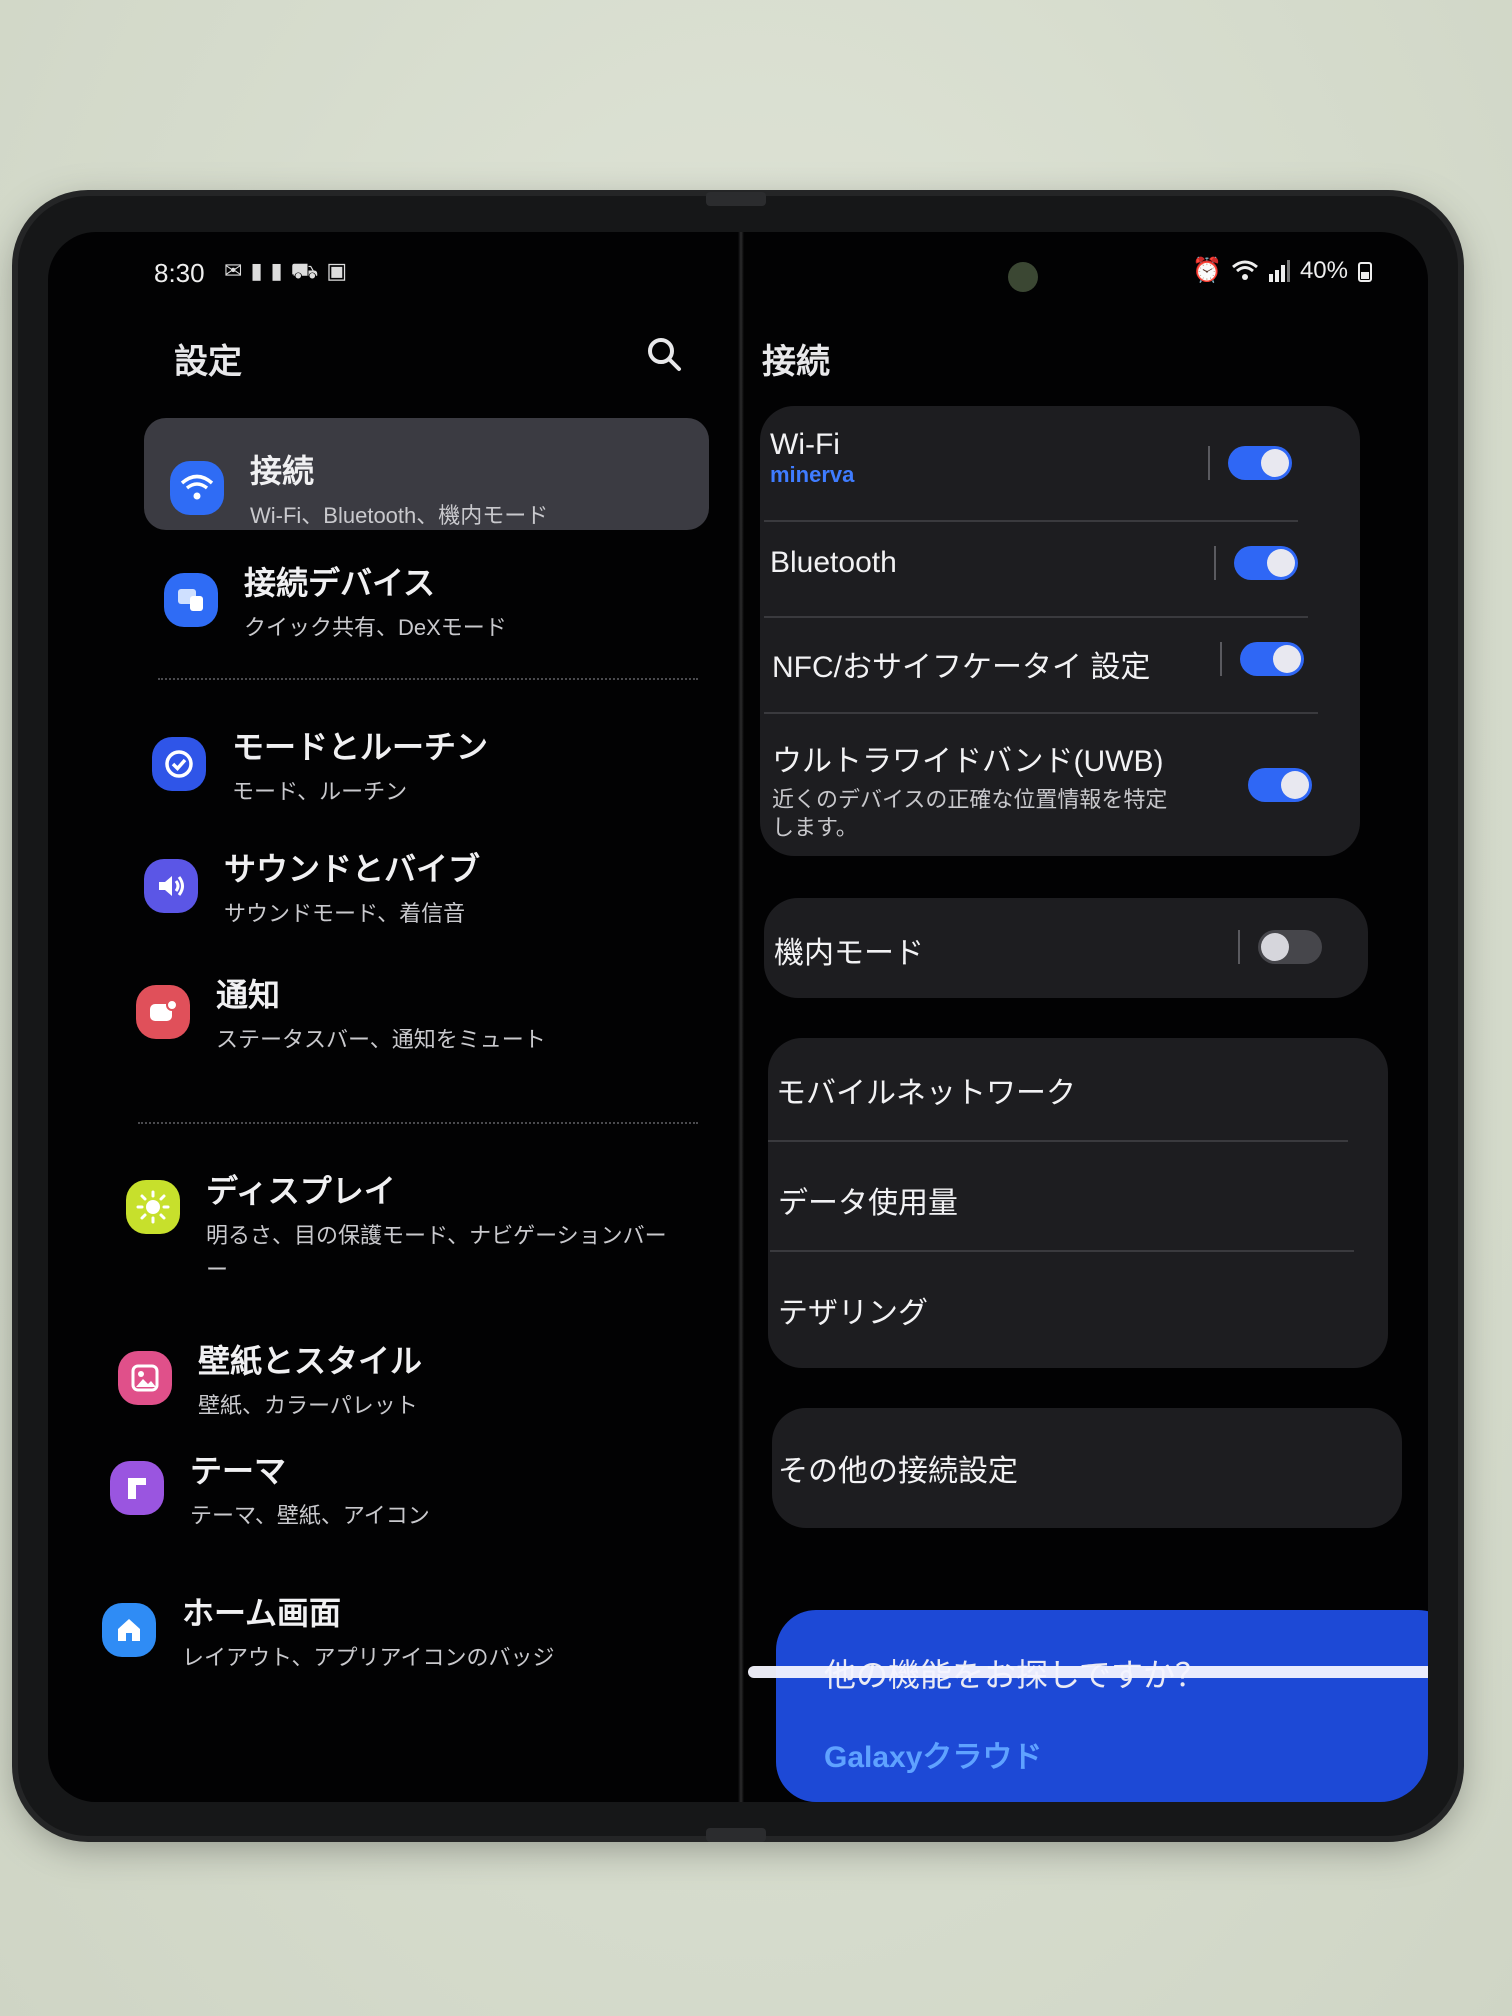  I want to click on item-subtitle: Wi-Fi、Bluetooth、機内モード, so click(399, 515).